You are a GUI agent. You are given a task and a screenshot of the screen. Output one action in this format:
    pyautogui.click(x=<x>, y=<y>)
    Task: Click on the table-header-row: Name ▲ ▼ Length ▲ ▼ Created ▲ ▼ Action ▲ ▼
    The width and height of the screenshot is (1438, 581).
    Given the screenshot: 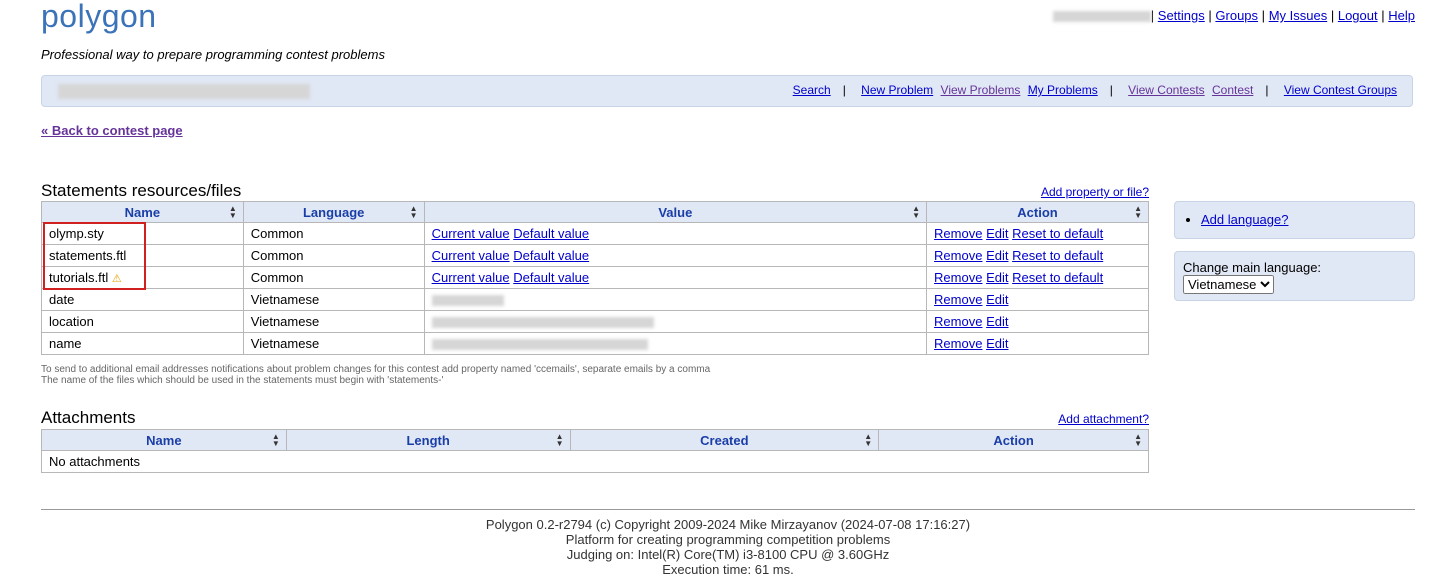 What is the action you would take?
    pyautogui.click(x=595, y=440)
    